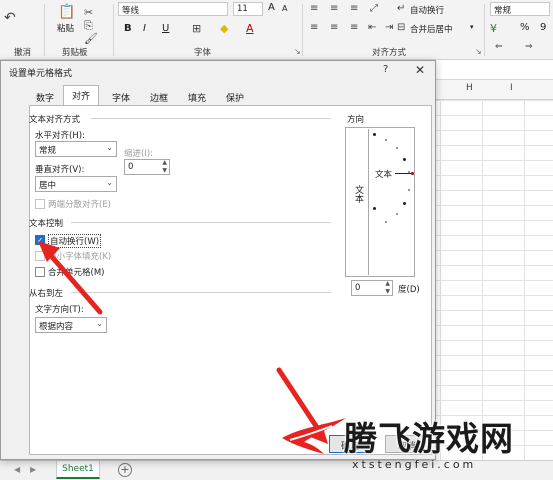 Image resolution: width=553 pixels, height=480 pixels. Describe the element at coordinates (403, 173) in the screenshot. I see `orientation-needle` at that location.